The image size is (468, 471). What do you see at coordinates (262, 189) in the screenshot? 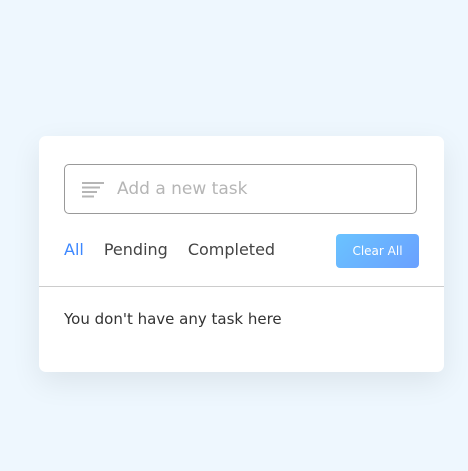
I see `task-input` at bounding box center [262, 189].